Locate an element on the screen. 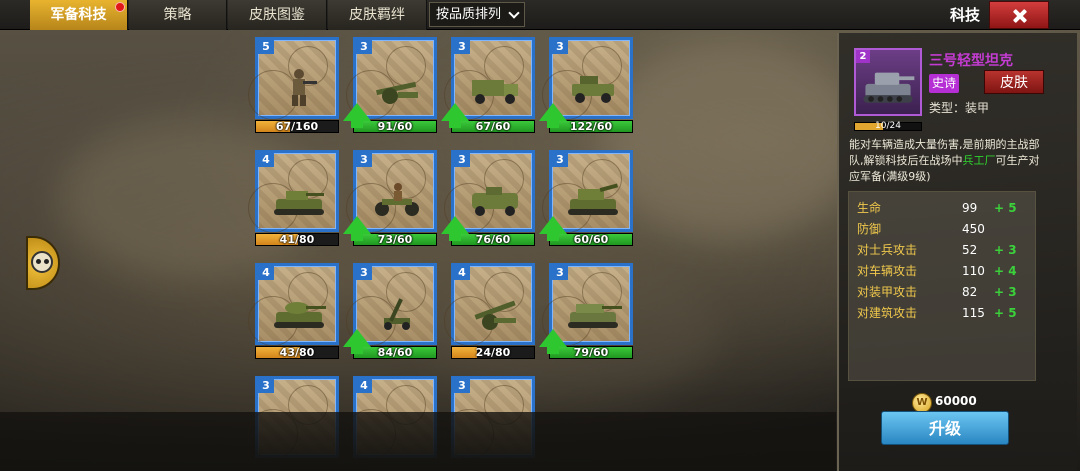 The image size is (1080, 471). unit-card: 4 41/80 is located at coordinates (293, 200).